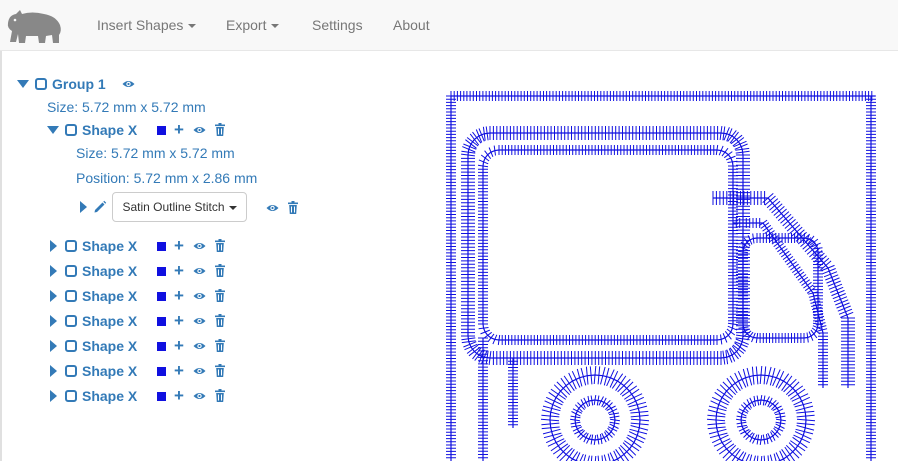  What do you see at coordinates (155, 153) in the screenshot?
I see `shape-size-text: Size: 5.72 mm x 5.72 mm` at bounding box center [155, 153].